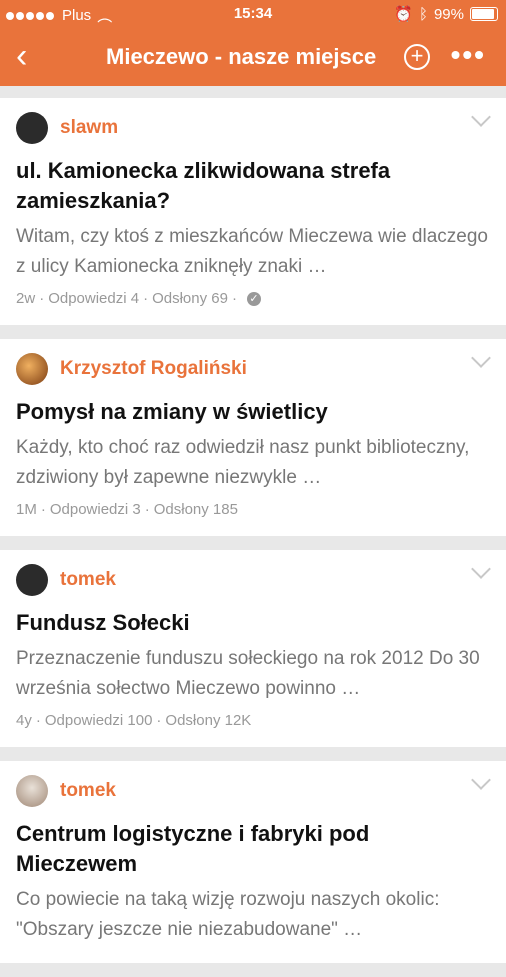 The image size is (506, 977). Describe the element at coordinates (153, 369) in the screenshot. I see `post-author: Krzysztof Rogaliński` at that location.